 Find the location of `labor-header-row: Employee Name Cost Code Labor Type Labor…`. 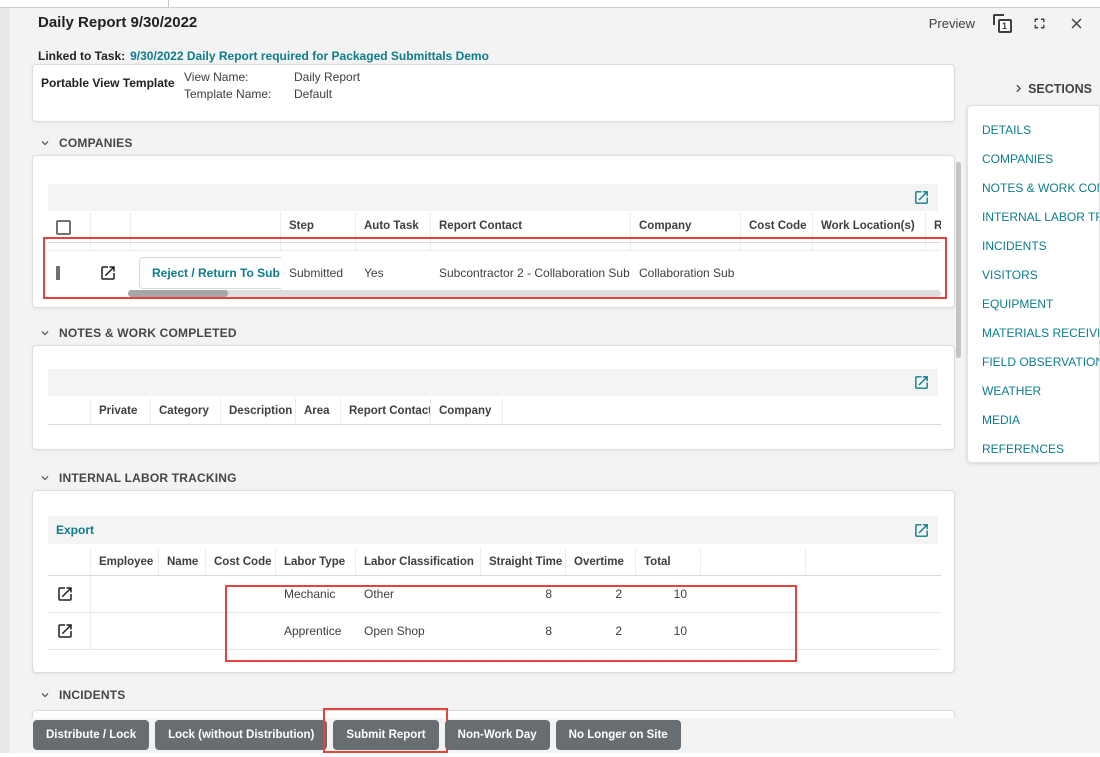

labor-header-row: Employee Name Cost Code Labor Type Labor… is located at coordinates (494, 562).